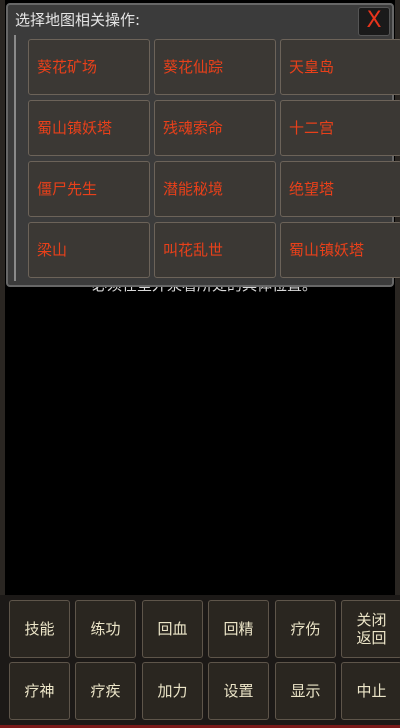 The image size is (400, 728). Describe the element at coordinates (215, 67) in the screenshot. I see `map-button-kuihua-xianzong: 葵花仙踪` at that location.